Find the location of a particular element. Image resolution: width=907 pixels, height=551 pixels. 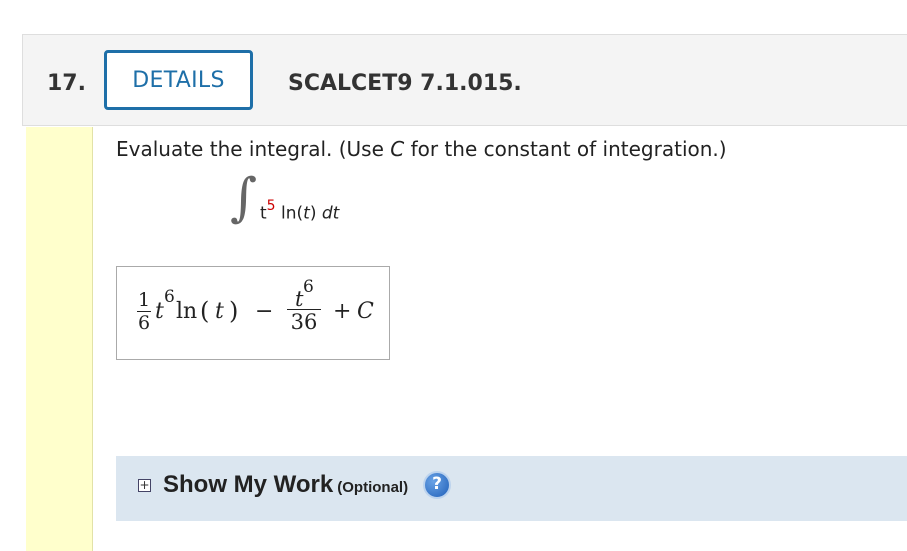

question-number: 17. is located at coordinates (66, 83).